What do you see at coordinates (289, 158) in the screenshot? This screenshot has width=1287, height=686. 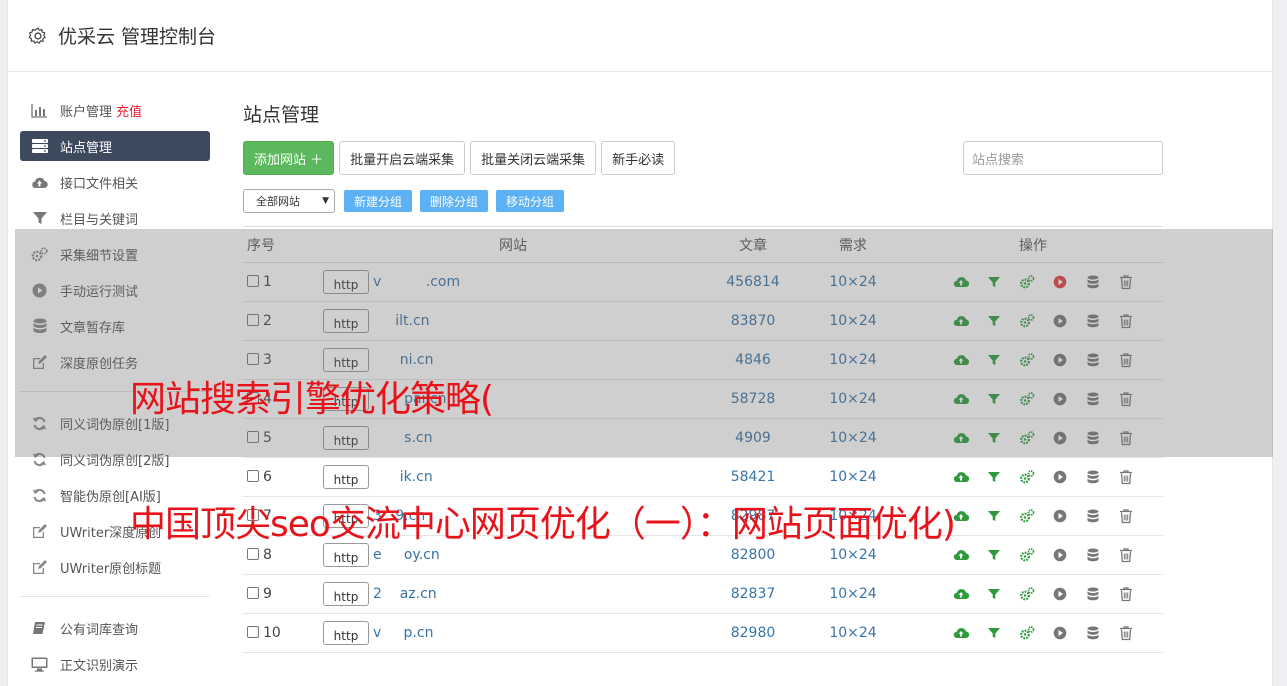 I see `add-site-button: 添加网站 ＋` at bounding box center [289, 158].